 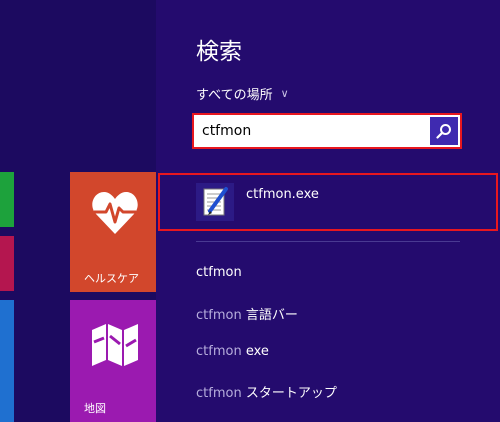 I want to click on tile-partial-magenta, so click(x=7, y=263).